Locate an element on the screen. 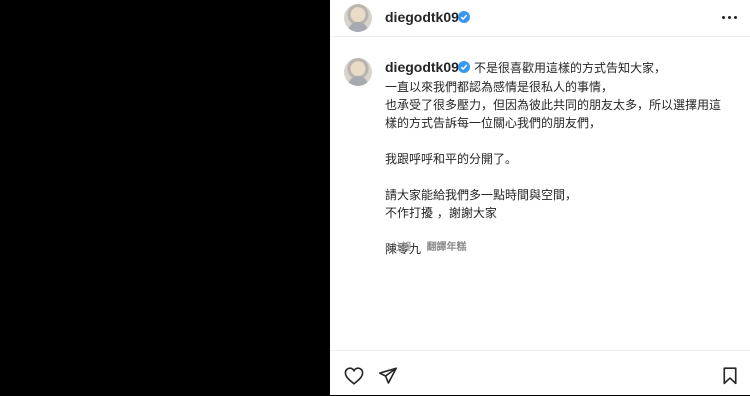 The image size is (750, 396). bookmark-icon is located at coordinates (730, 376).